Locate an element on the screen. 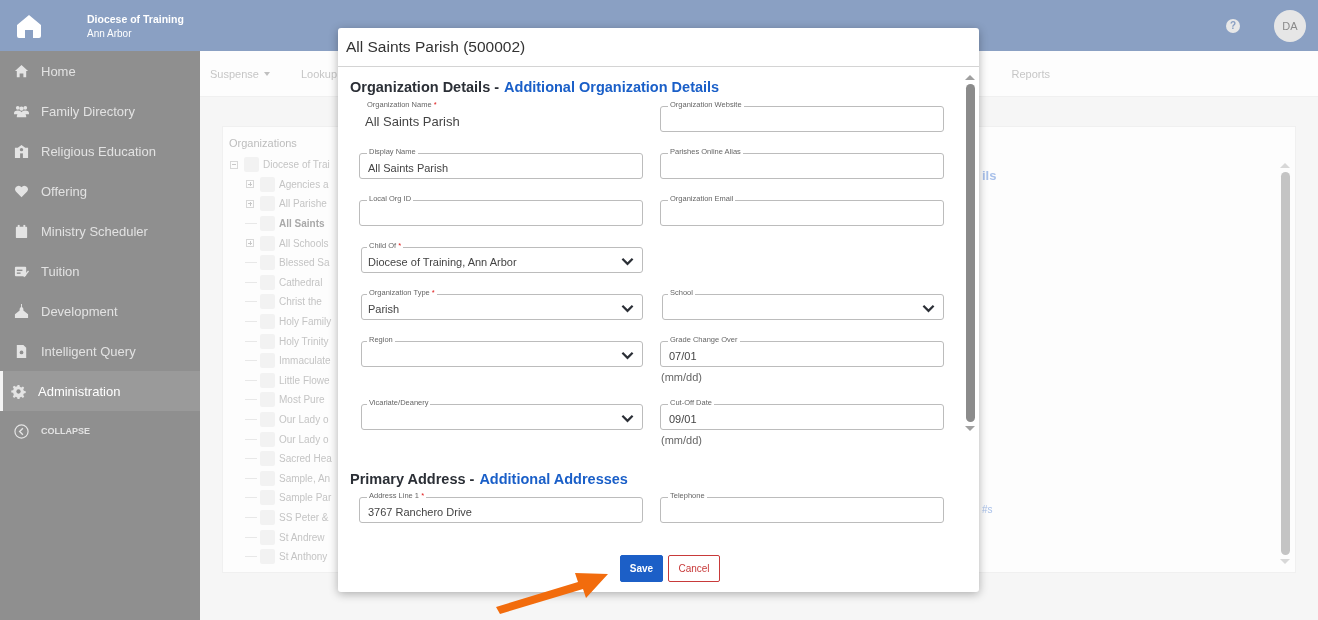 Image resolution: width=1318 pixels, height=620 pixels. tree-item: All Parishe is located at coordinates (303, 204).